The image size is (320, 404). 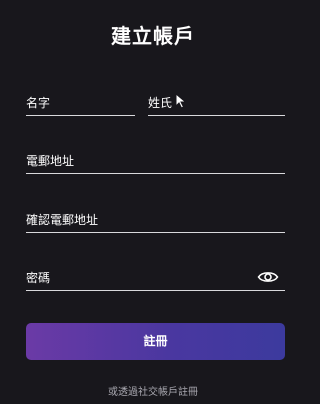 What do you see at coordinates (153, 393) in the screenshot?
I see `social-signup-text: 或透過社交帳戶註冊` at bounding box center [153, 393].